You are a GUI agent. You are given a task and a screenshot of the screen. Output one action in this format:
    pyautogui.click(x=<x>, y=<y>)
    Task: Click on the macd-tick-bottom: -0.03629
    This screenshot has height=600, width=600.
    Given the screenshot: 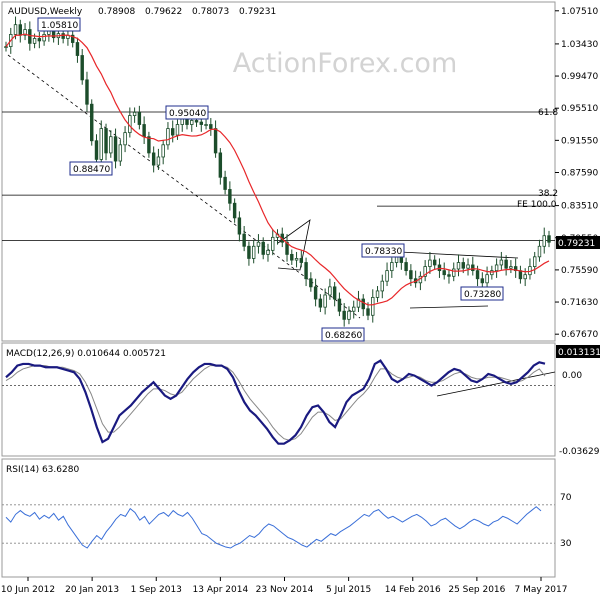 What is the action you would take?
    pyautogui.click(x=579, y=452)
    